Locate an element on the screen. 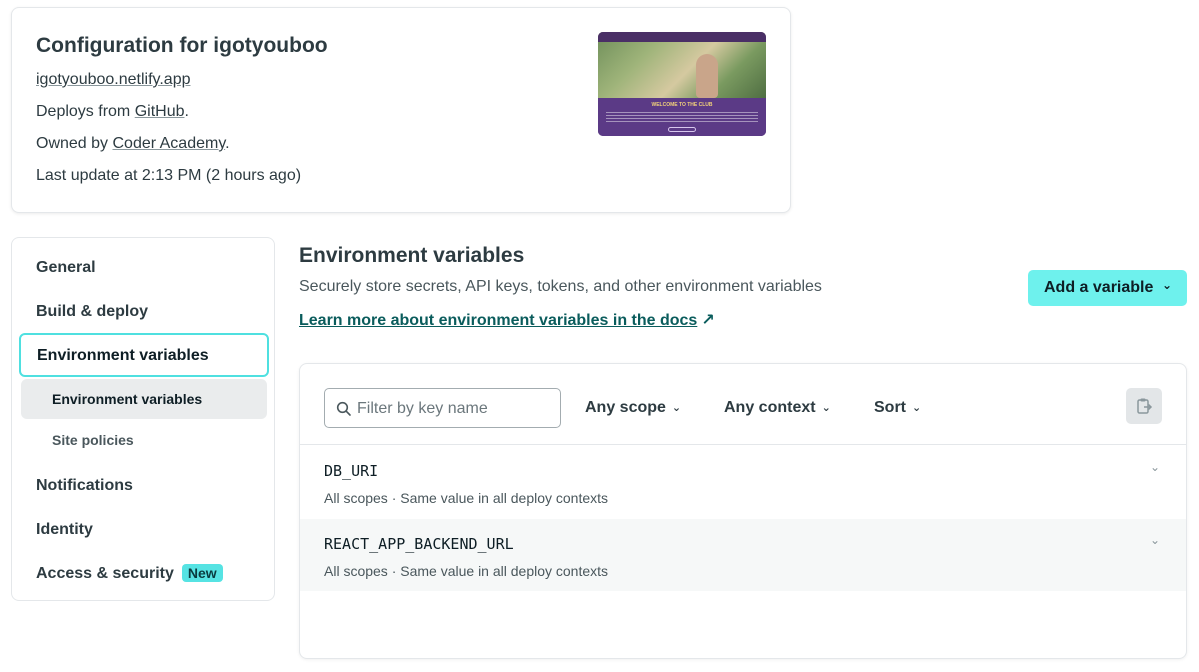  sidenav-subitem-label: Environment variables is located at coordinates (127, 399).